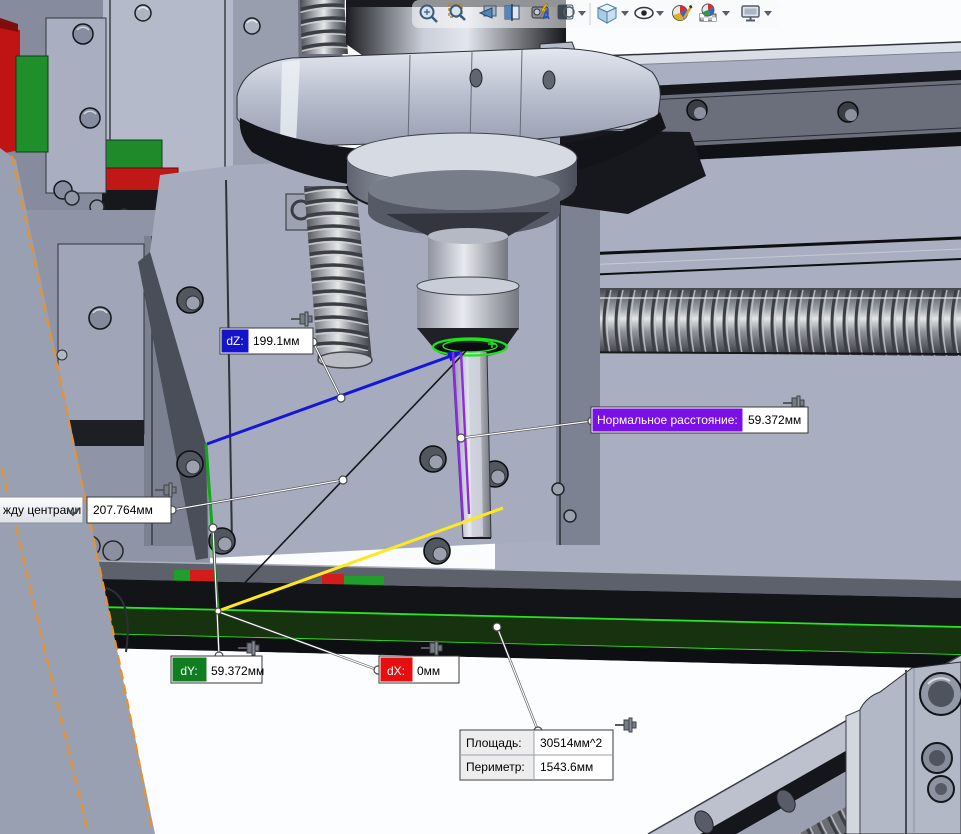 The image size is (961, 834). I want to click on area-label: Площадь:, so click(494, 743).